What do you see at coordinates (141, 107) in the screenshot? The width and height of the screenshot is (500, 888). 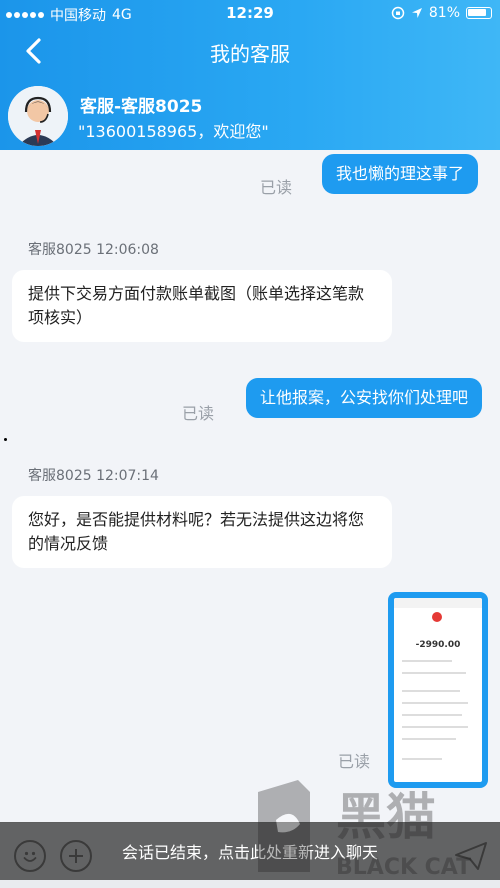 I see `agent-name: 客服-客服8025` at bounding box center [141, 107].